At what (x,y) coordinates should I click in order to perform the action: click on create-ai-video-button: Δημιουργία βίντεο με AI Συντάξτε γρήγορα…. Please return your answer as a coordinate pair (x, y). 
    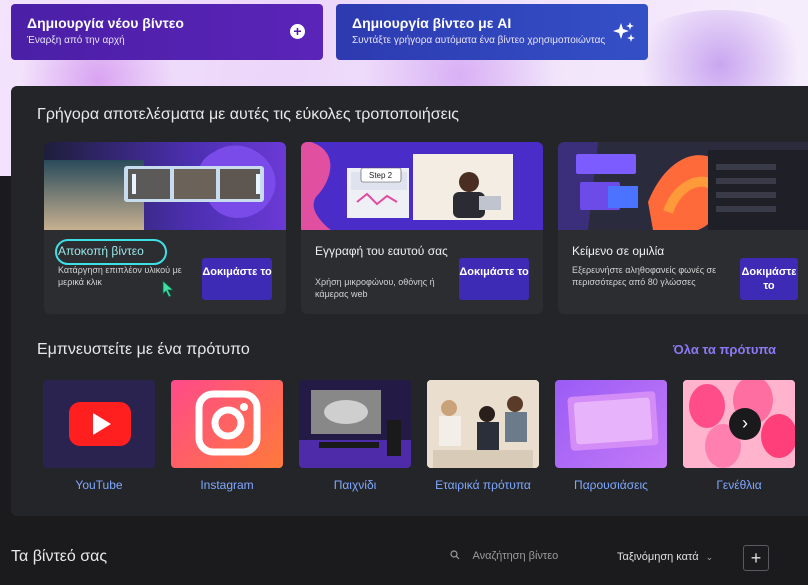
    Looking at the image, I should click on (492, 32).